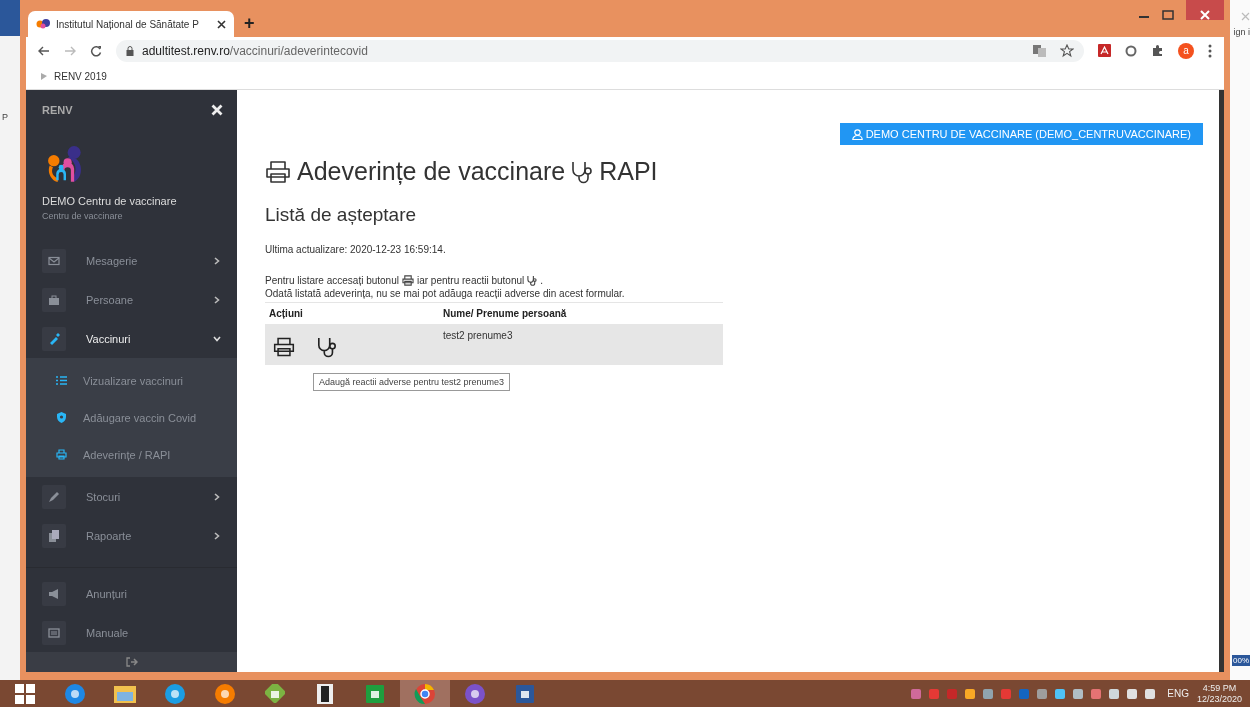 This screenshot has height=707, width=1250. I want to click on page-title: Adeverințe de vaccinare, so click(431, 171).